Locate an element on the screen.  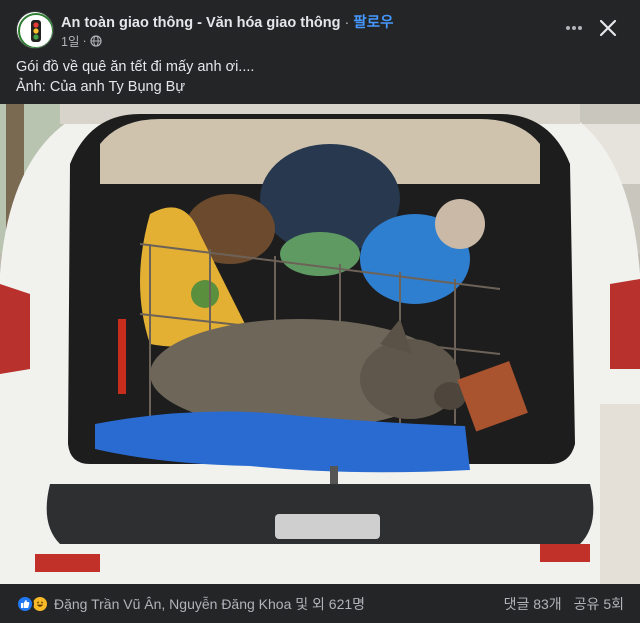
close-icon is located at coordinates (608, 28).